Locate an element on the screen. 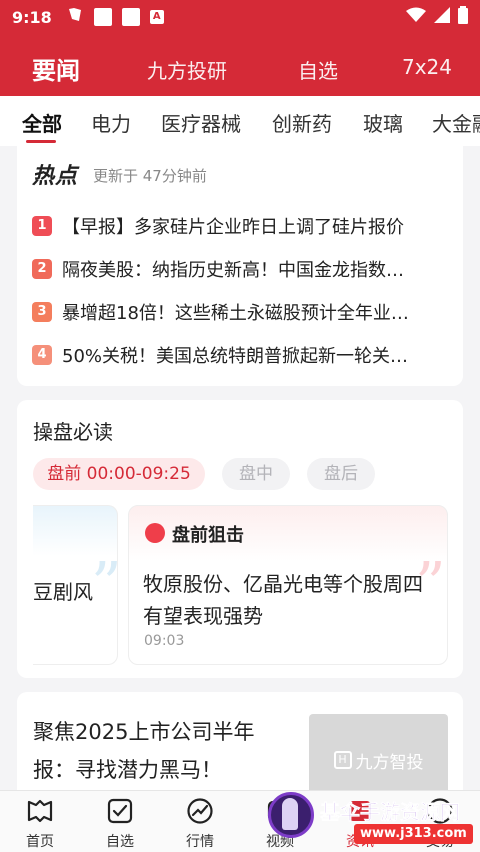 The width and height of the screenshot is (480, 852). nav-market: 行情 is located at coordinates (200, 821).